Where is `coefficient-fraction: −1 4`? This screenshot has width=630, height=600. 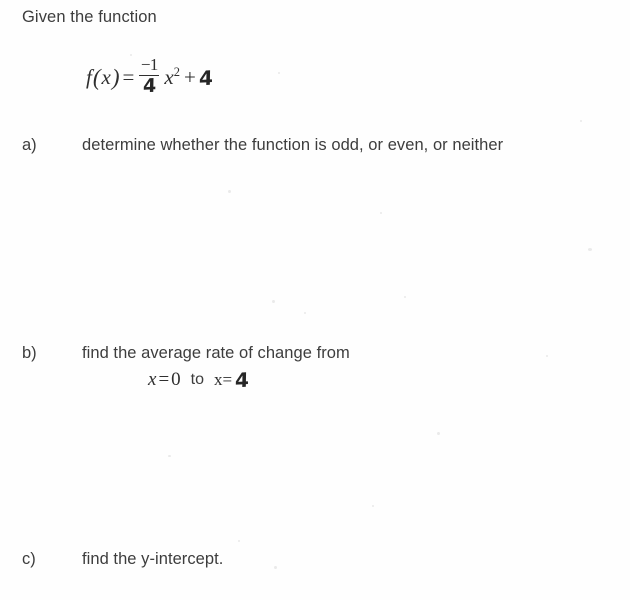
coefficient-fraction: −1 4 is located at coordinates (149, 76).